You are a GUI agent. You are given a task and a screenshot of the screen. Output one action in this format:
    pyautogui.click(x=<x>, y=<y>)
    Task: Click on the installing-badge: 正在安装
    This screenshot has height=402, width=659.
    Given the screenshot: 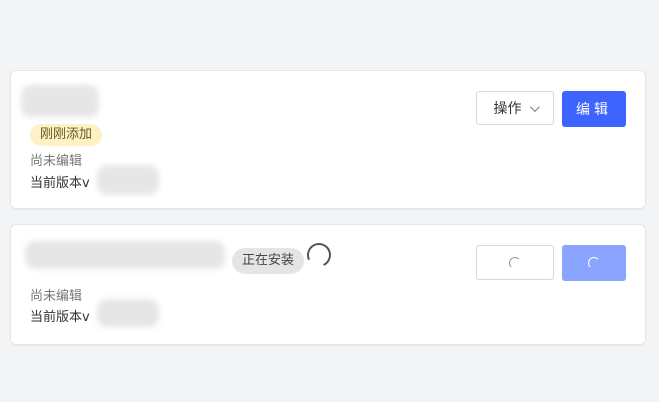 What is the action you would take?
    pyautogui.click(x=268, y=261)
    